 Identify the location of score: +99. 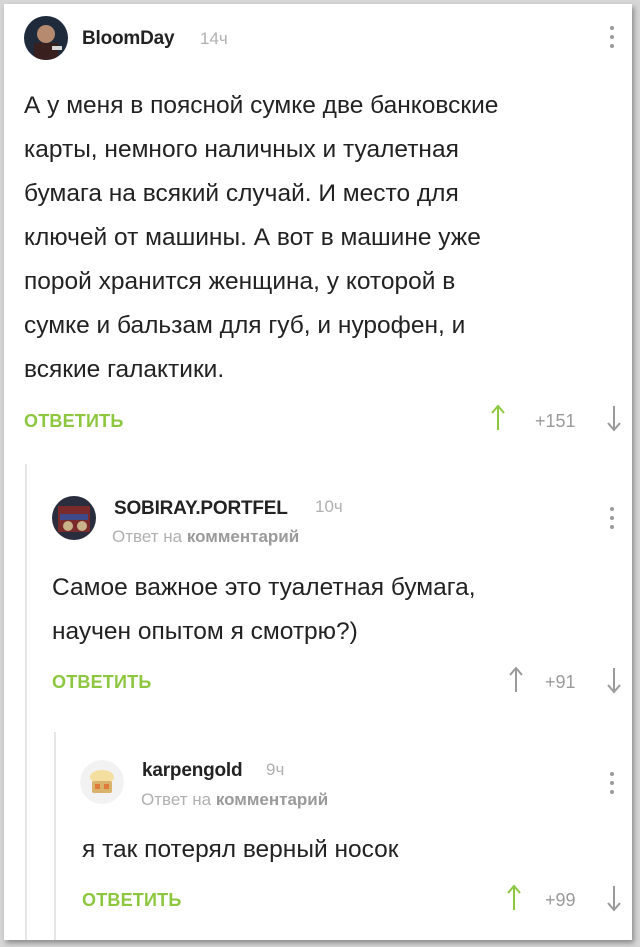
(560, 900).